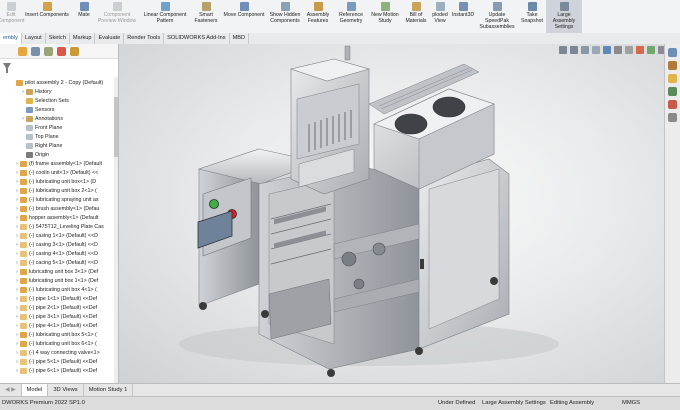  What do you see at coordinates (61, 51) in the screenshot?
I see `dim-xpert-tab-icon` at bounding box center [61, 51].